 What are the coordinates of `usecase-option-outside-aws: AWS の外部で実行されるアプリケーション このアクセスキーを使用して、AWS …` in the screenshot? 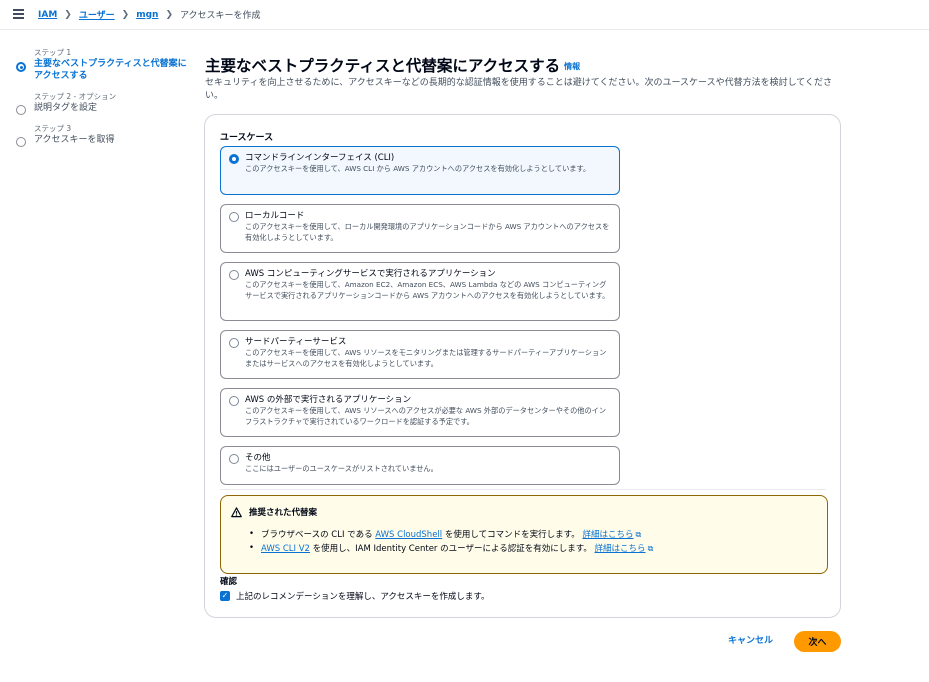 It's located at (420, 412).